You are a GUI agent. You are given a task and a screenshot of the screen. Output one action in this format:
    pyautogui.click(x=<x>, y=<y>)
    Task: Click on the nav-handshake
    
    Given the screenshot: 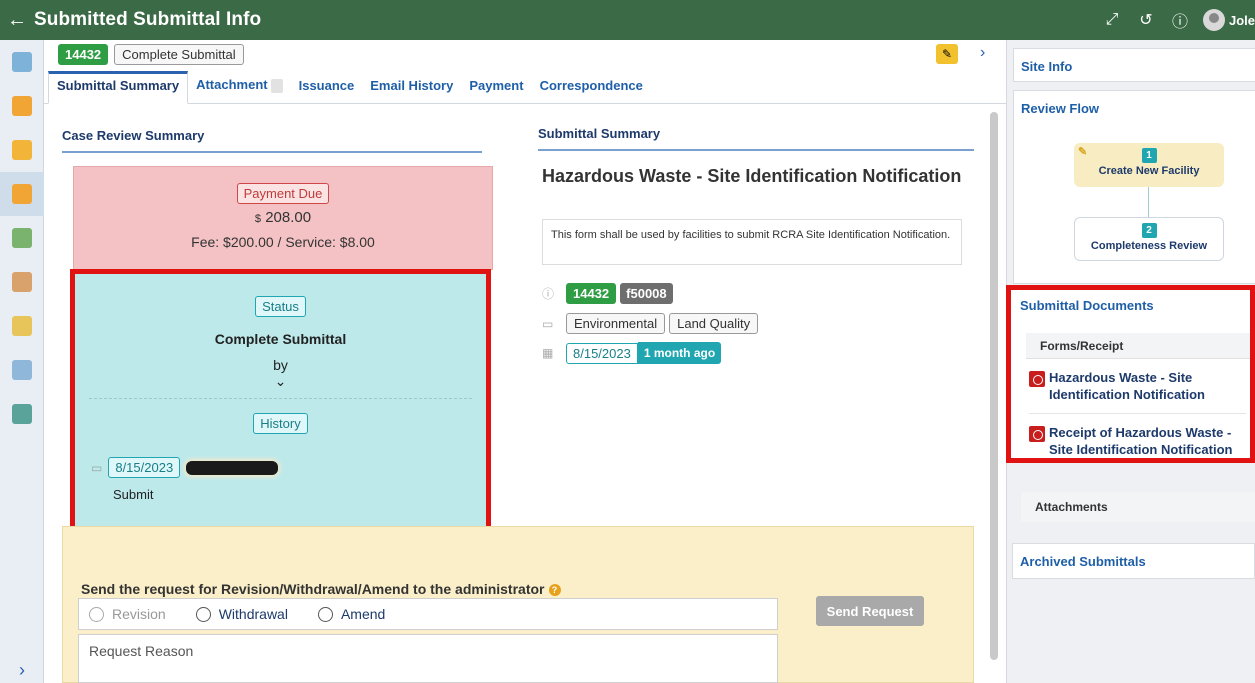 What is the action you would take?
    pyautogui.click(x=22, y=282)
    